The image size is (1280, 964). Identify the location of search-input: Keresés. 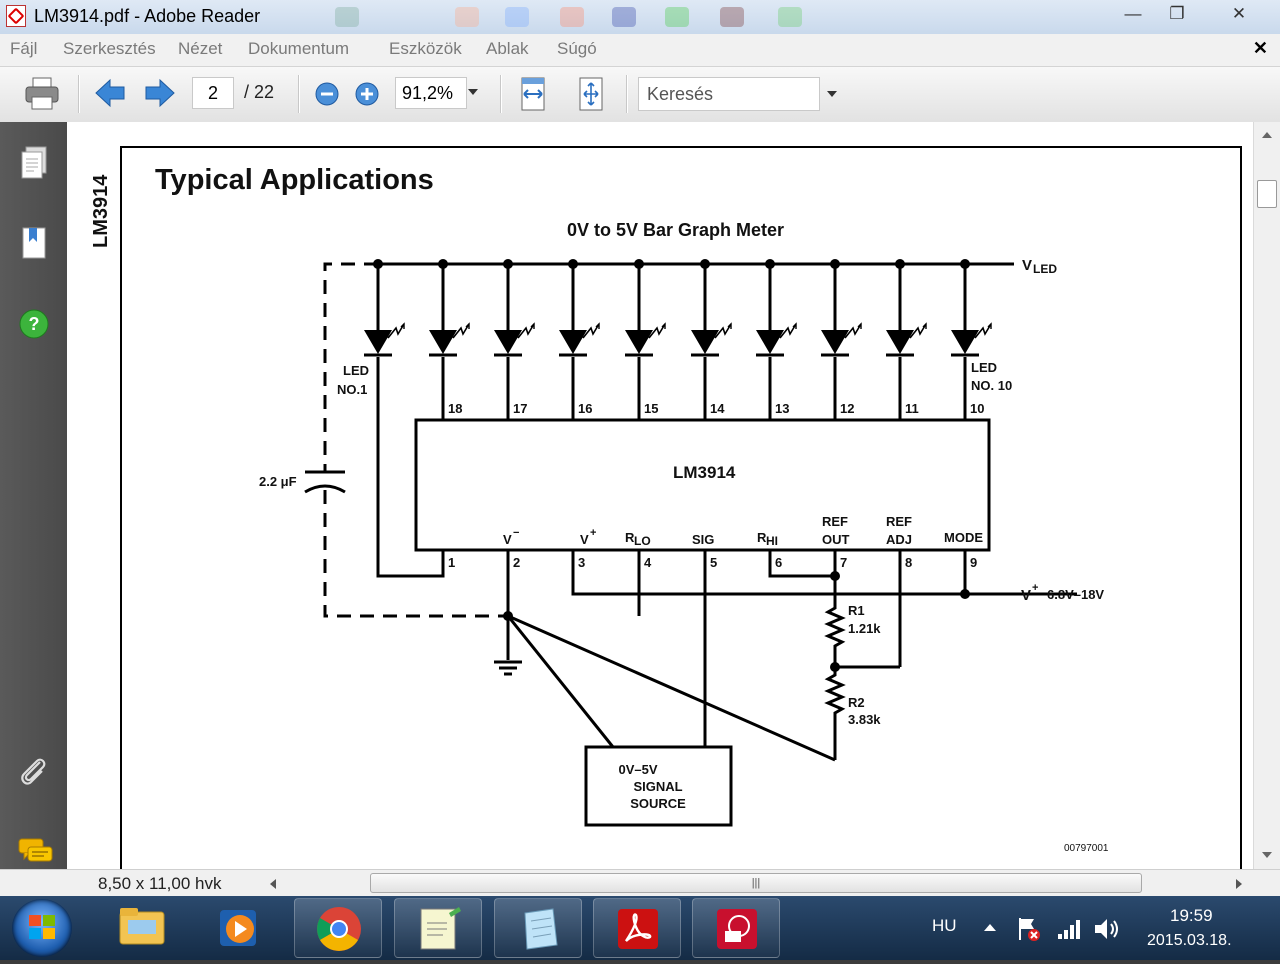
(729, 94).